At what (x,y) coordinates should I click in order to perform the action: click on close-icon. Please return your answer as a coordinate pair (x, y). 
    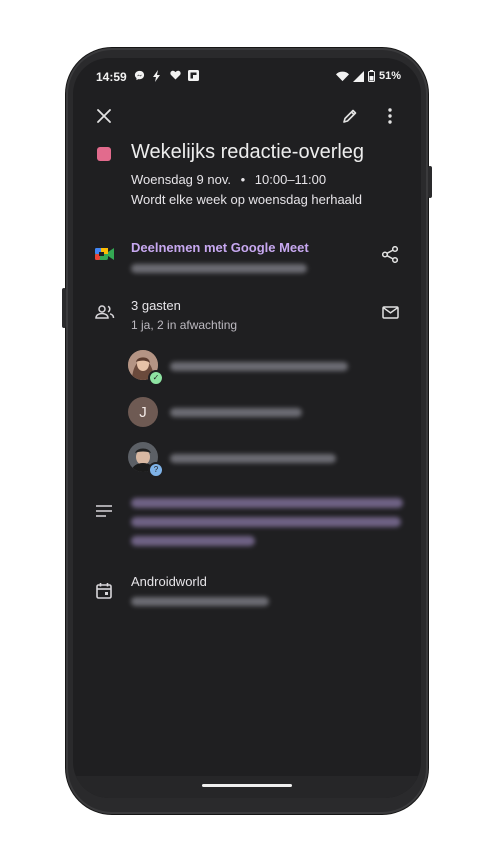
    Looking at the image, I should click on (104, 116).